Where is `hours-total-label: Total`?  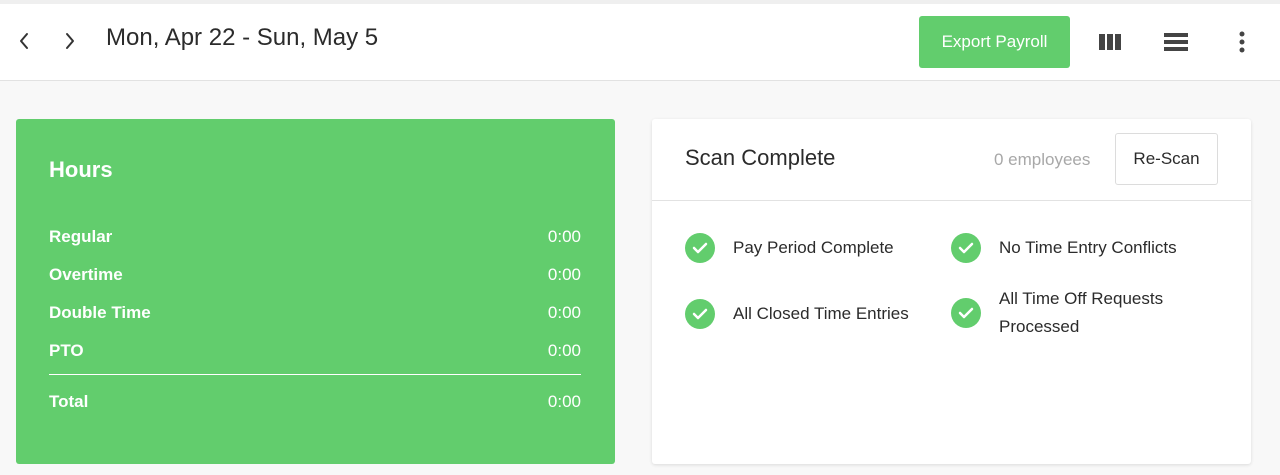
hours-total-label: Total is located at coordinates (69, 401).